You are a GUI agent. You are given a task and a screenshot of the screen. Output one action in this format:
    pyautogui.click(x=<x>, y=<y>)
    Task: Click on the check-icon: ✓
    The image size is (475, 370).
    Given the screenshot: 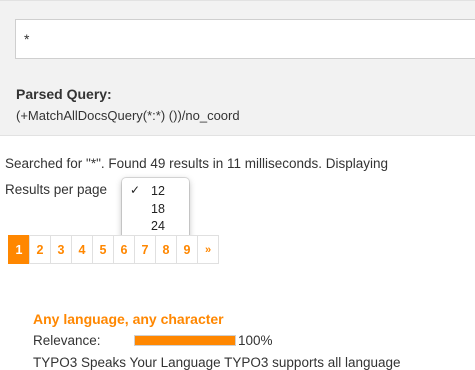 What is the action you would take?
    pyautogui.click(x=135, y=190)
    